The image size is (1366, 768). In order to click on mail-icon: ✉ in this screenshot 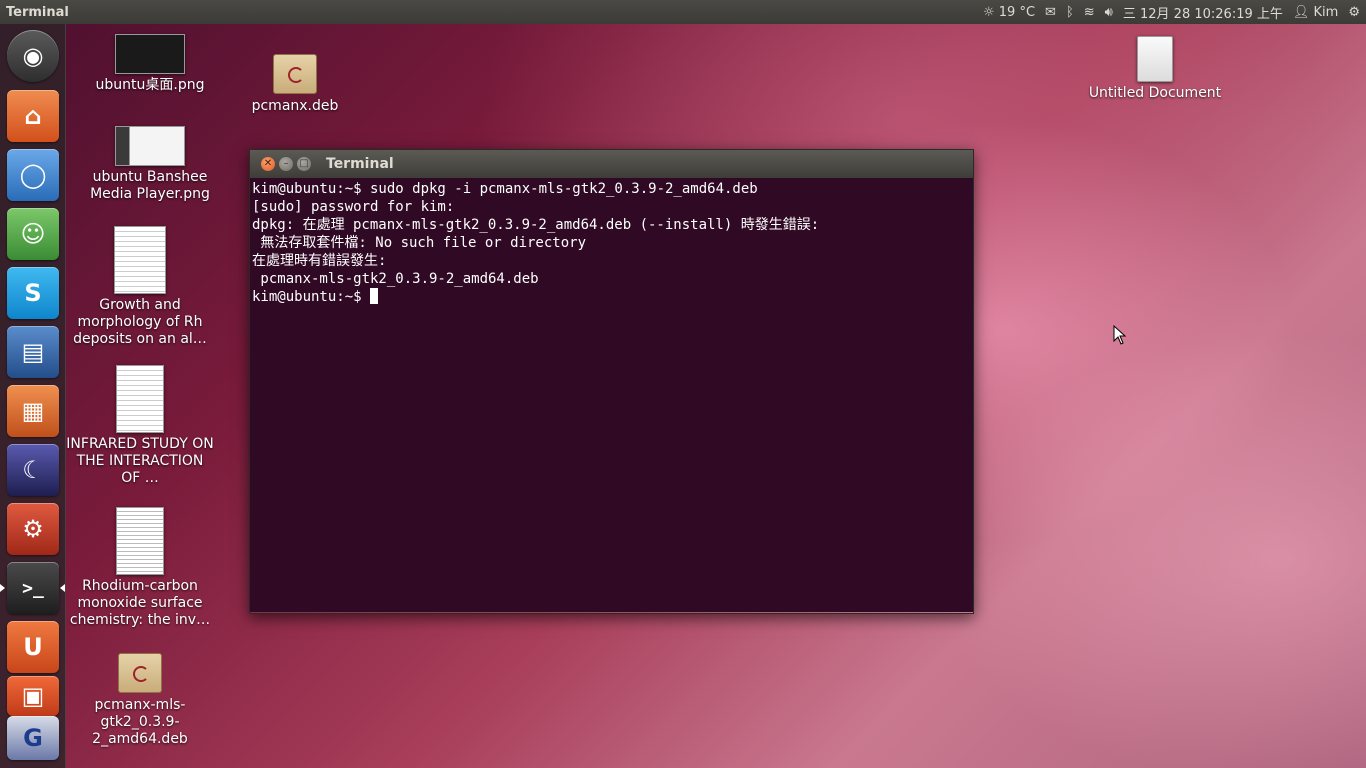, I will do `click(1050, 12)`.